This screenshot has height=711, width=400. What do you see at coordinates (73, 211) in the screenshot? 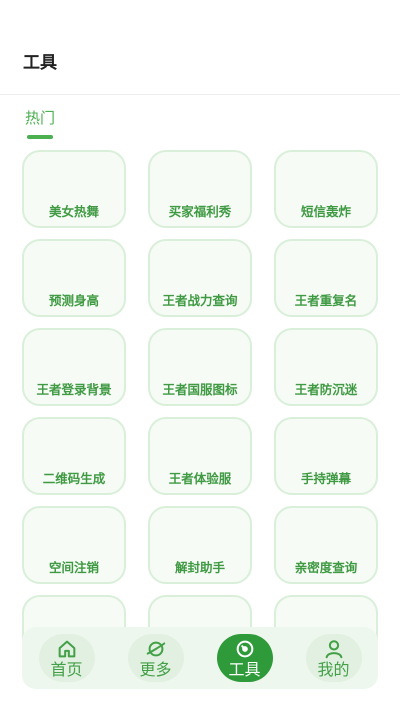
I see `tool-label: 美女热舞` at bounding box center [73, 211].